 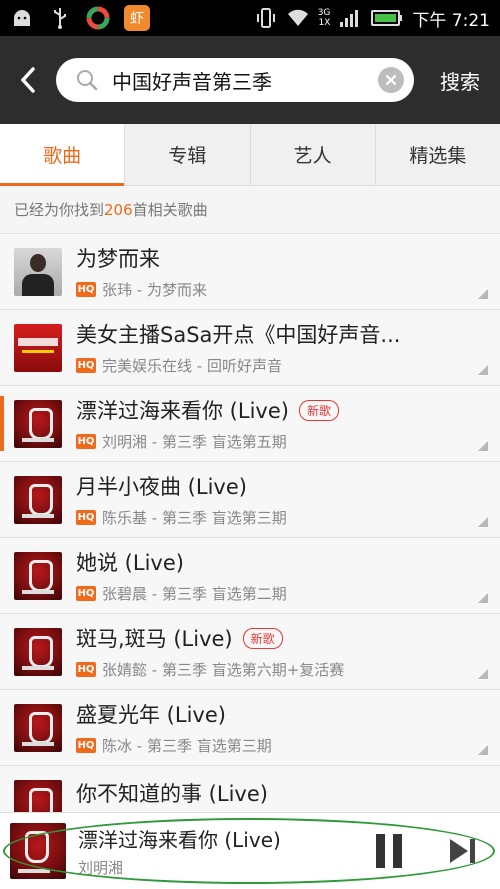 What do you see at coordinates (154, 290) in the screenshot?
I see `song-subtitle: 张玮 - 为梦而来` at bounding box center [154, 290].